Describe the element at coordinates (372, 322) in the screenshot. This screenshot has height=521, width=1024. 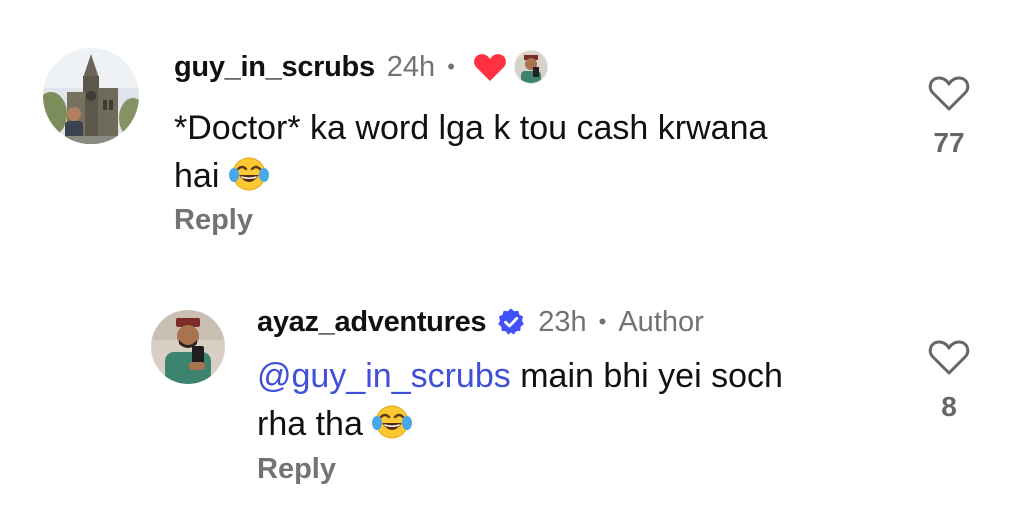
I see `username: ayaz_adventures` at that location.